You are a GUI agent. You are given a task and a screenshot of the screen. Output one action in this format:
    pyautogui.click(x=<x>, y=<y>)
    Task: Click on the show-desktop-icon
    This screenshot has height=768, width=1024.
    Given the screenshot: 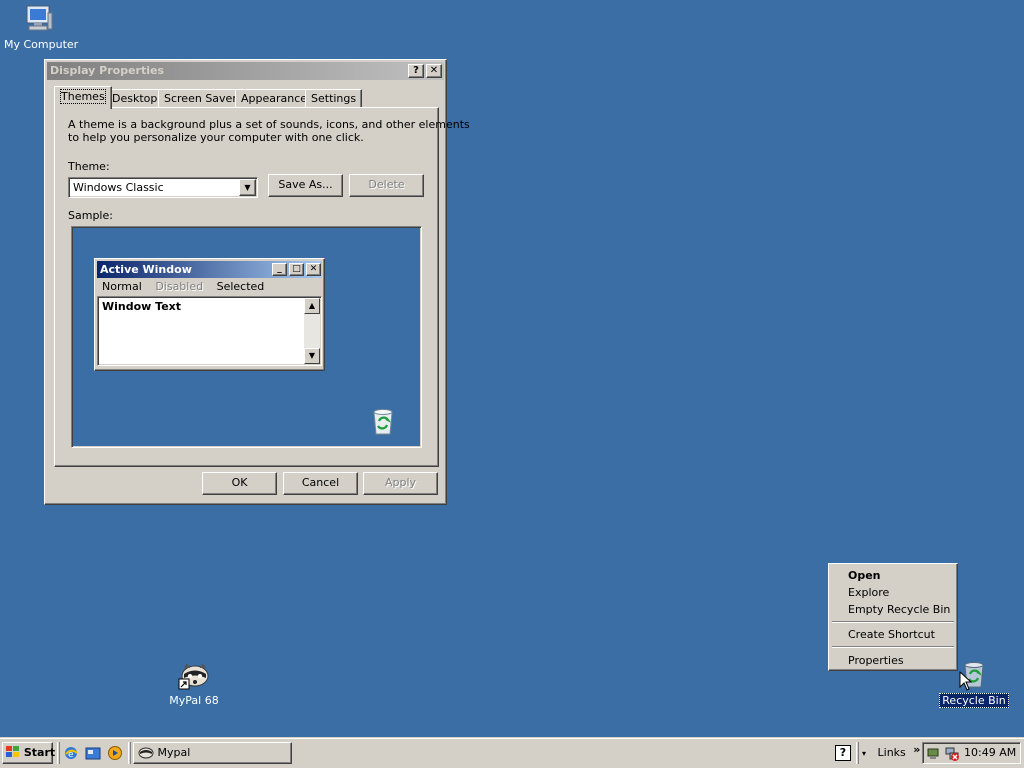 What is the action you would take?
    pyautogui.click(x=93, y=753)
    